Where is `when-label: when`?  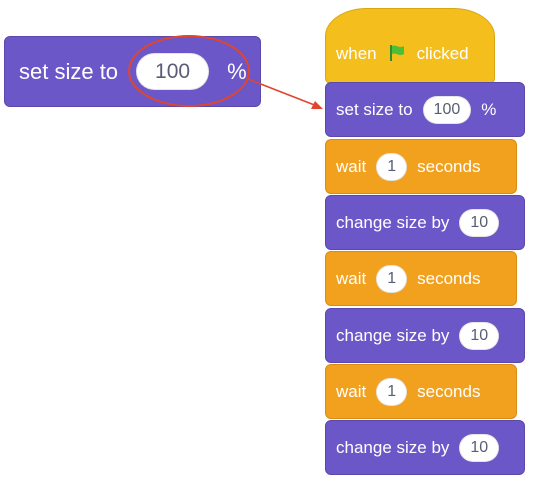 when-label: when is located at coordinates (356, 53).